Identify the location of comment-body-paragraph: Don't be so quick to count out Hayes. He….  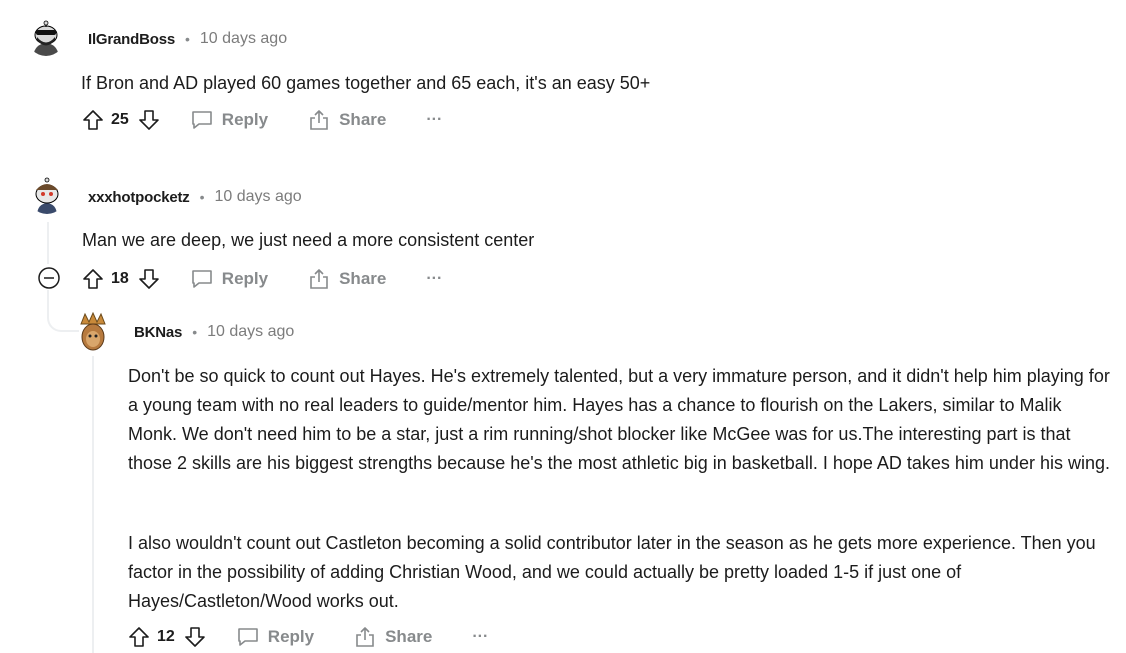
(619, 419).